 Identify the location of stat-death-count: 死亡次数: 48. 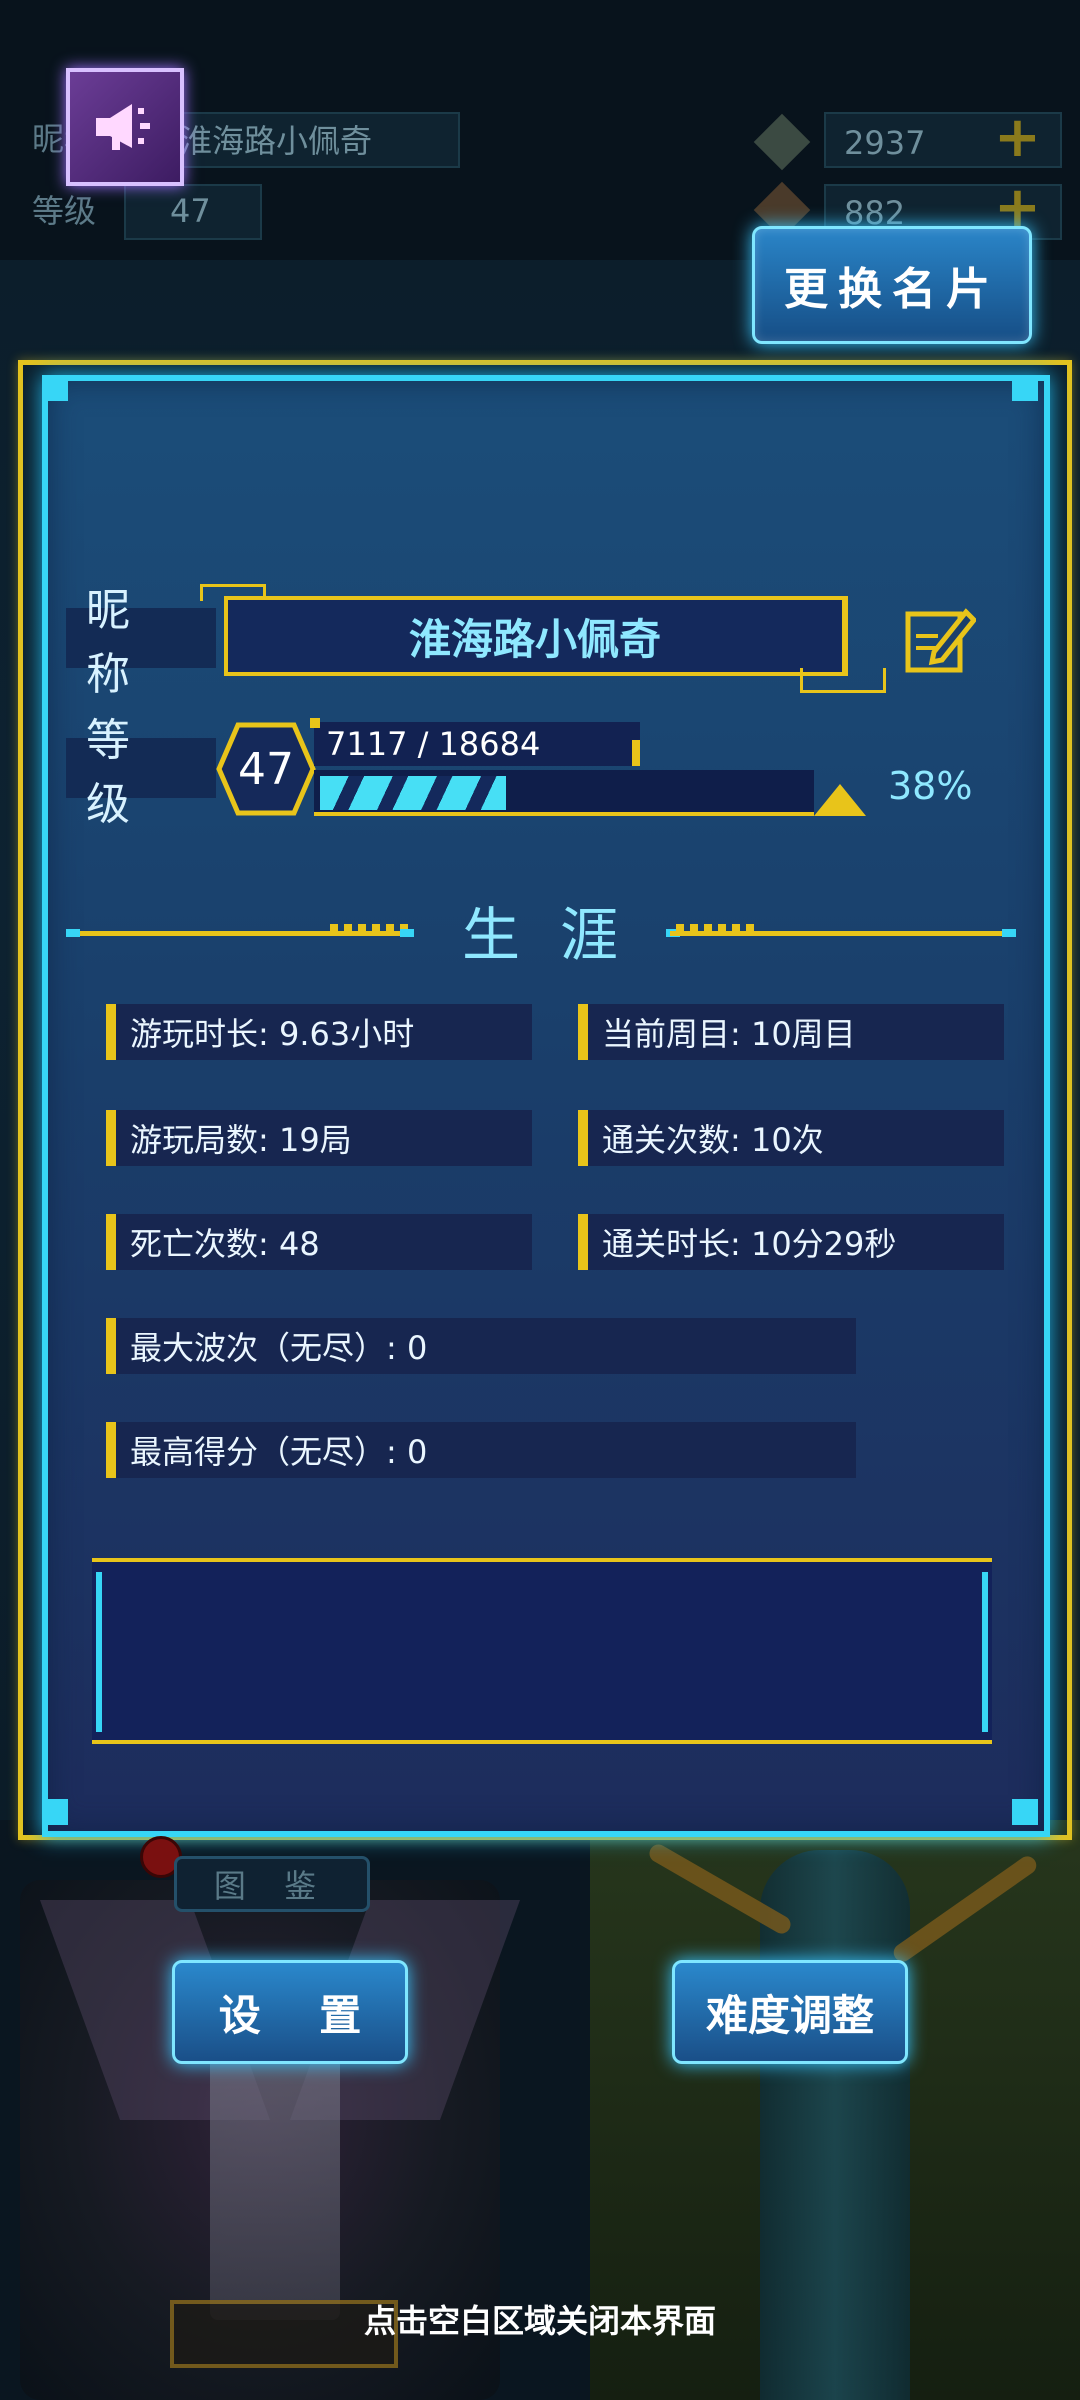
(319, 1242).